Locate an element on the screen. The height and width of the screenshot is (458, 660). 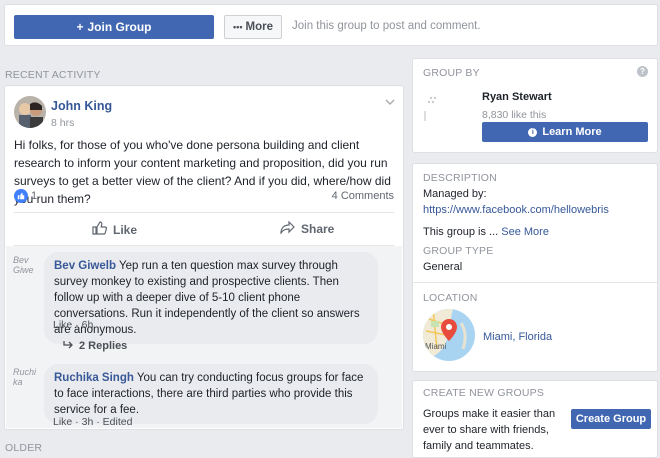
managed-by-link: https://www.facebook.com/hellowebris is located at coordinates (516, 210).